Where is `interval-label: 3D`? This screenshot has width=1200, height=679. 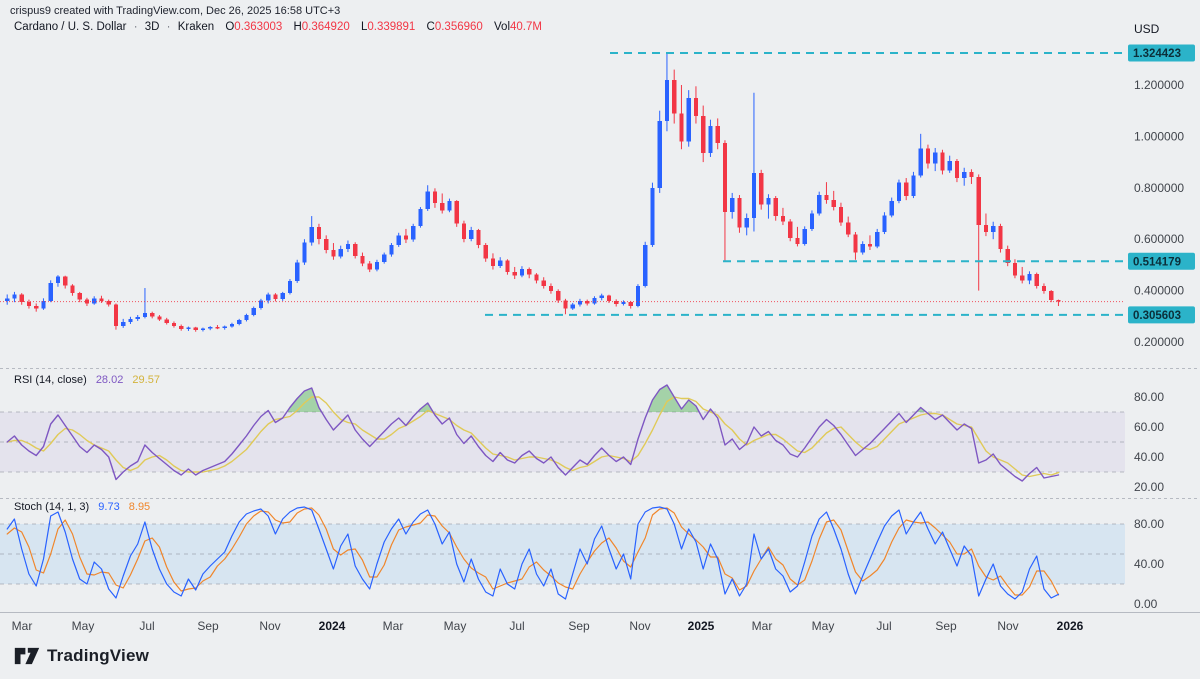 interval-label: 3D is located at coordinates (152, 27).